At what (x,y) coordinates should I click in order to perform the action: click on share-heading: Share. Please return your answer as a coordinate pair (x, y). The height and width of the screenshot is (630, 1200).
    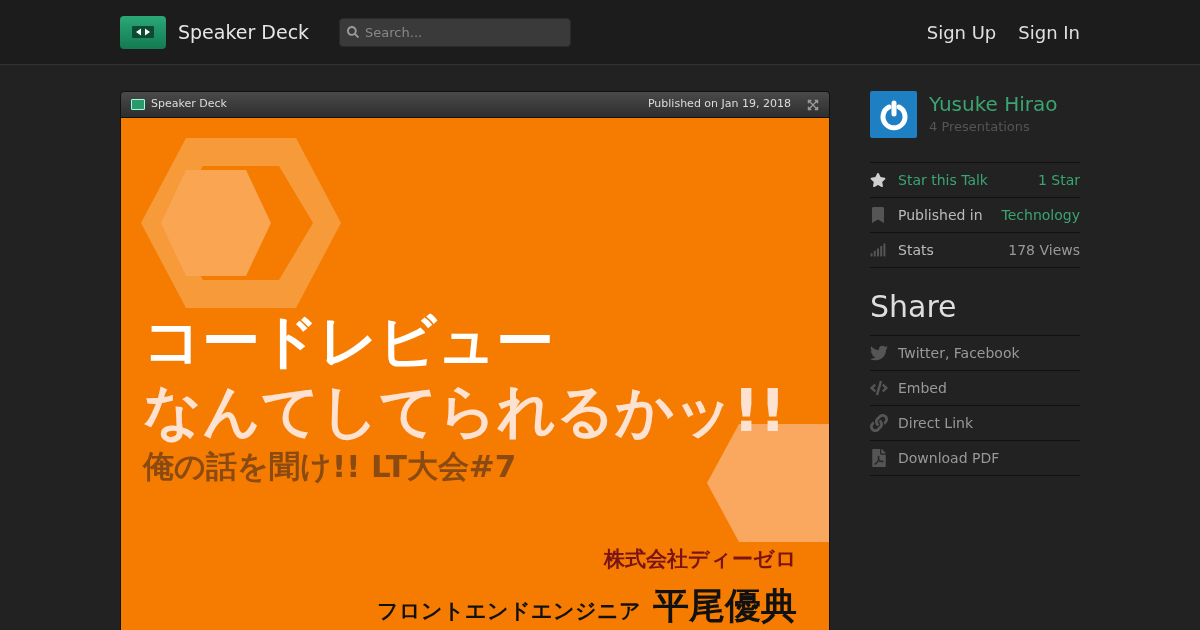
    Looking at the image, I should click on (914, 307).